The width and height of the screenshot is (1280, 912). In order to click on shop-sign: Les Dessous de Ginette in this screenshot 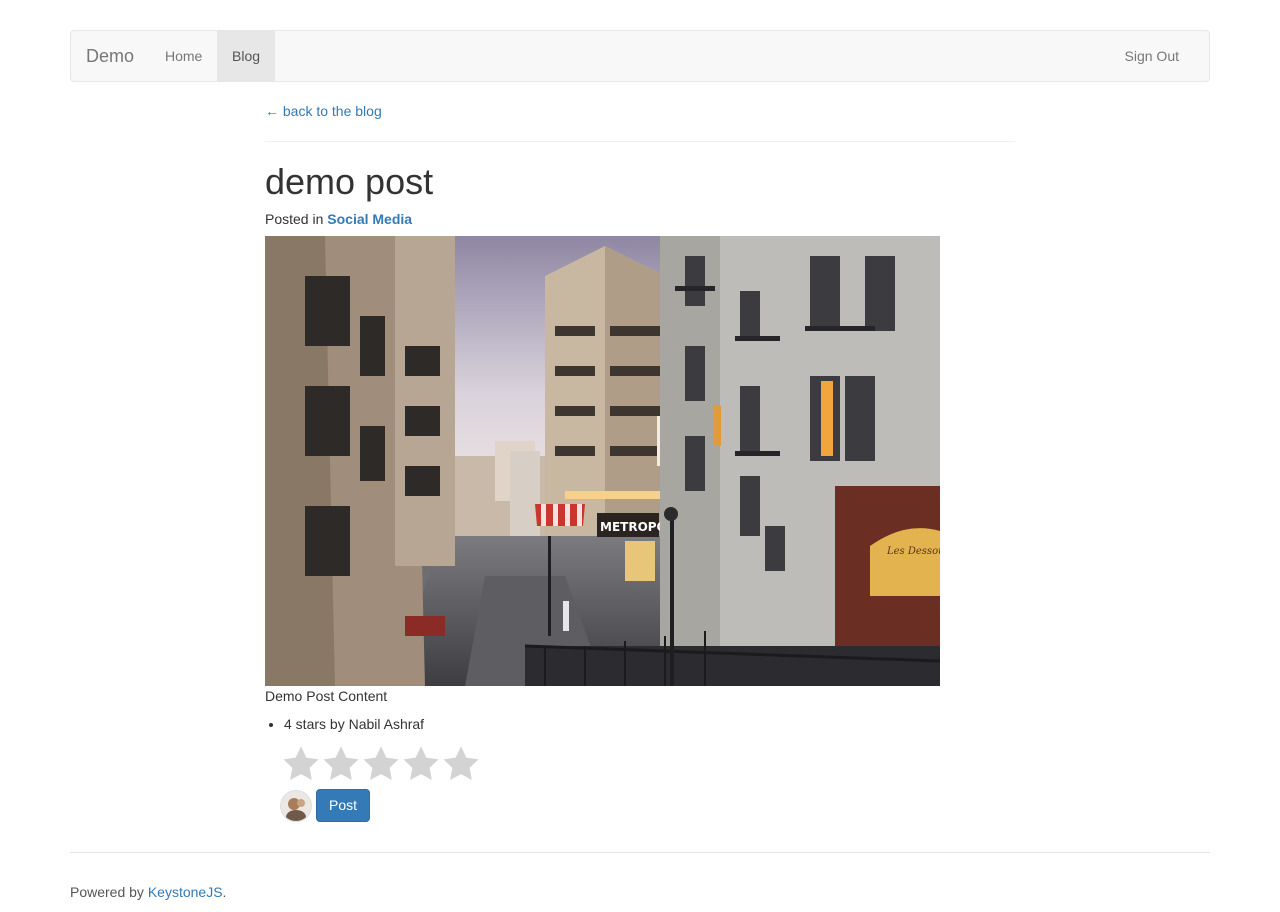, I will do `click(913, 551)`.